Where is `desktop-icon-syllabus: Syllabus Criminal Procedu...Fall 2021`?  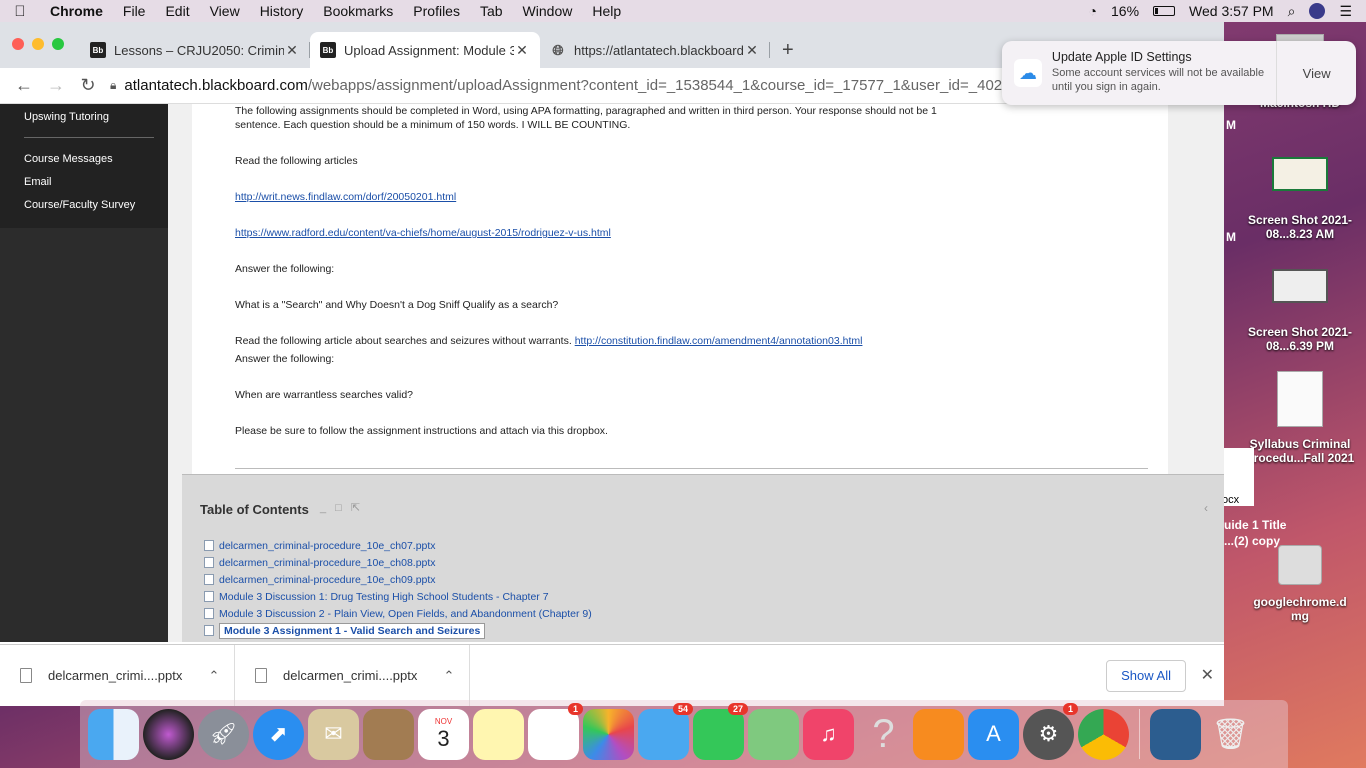 desktop-icon-syllabus: Syllabus Criminal Procedu...Fall 2021 is located at coordinates (1300, 418).